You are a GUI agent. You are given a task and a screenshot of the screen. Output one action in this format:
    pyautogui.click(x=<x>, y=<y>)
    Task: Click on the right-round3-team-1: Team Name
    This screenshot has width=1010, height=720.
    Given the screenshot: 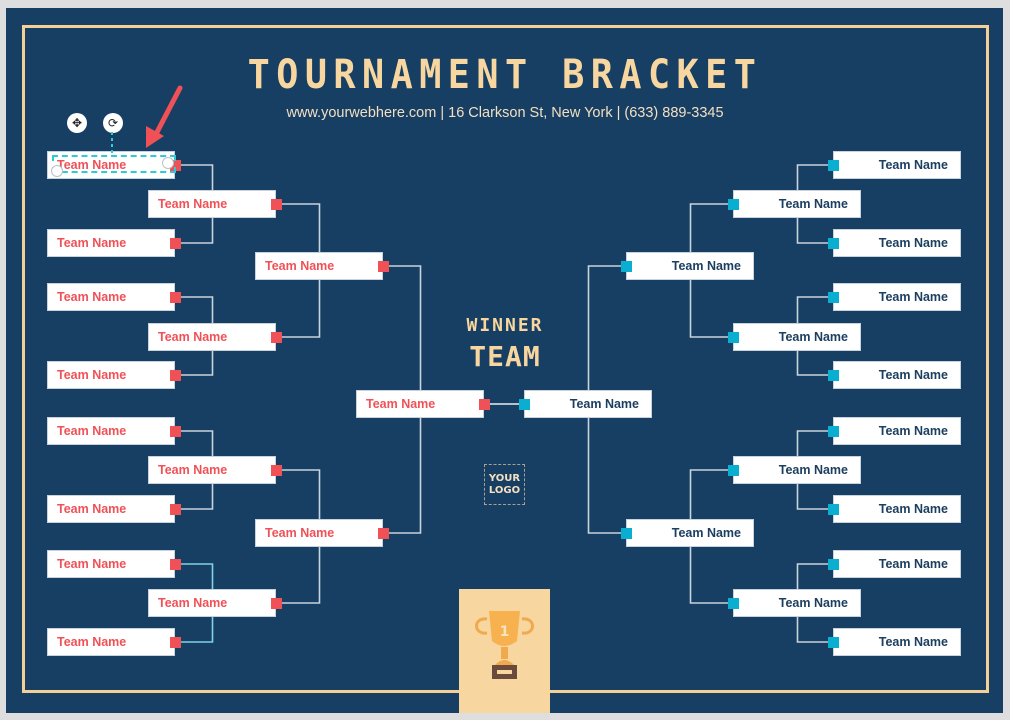 What is the action you would take?
    pyautogui.click(x=690, y=266)
    